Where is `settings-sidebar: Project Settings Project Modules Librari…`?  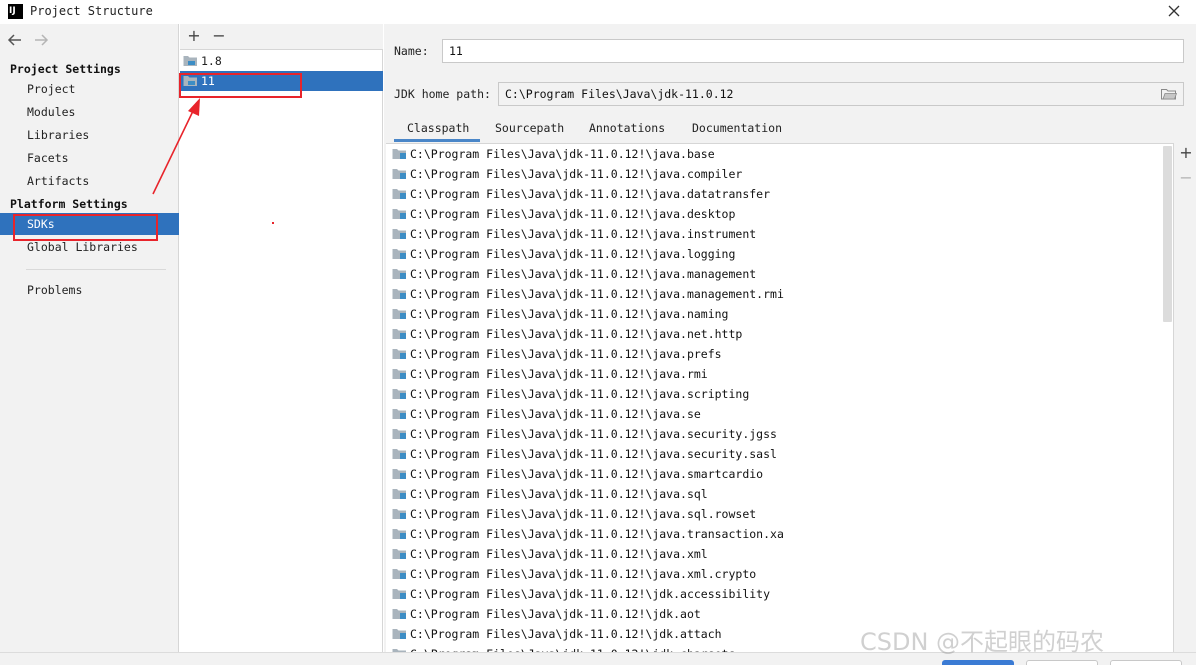 settings-sidebar: Project Settings Project Modules Librari… is located at coordinates (89, 344).